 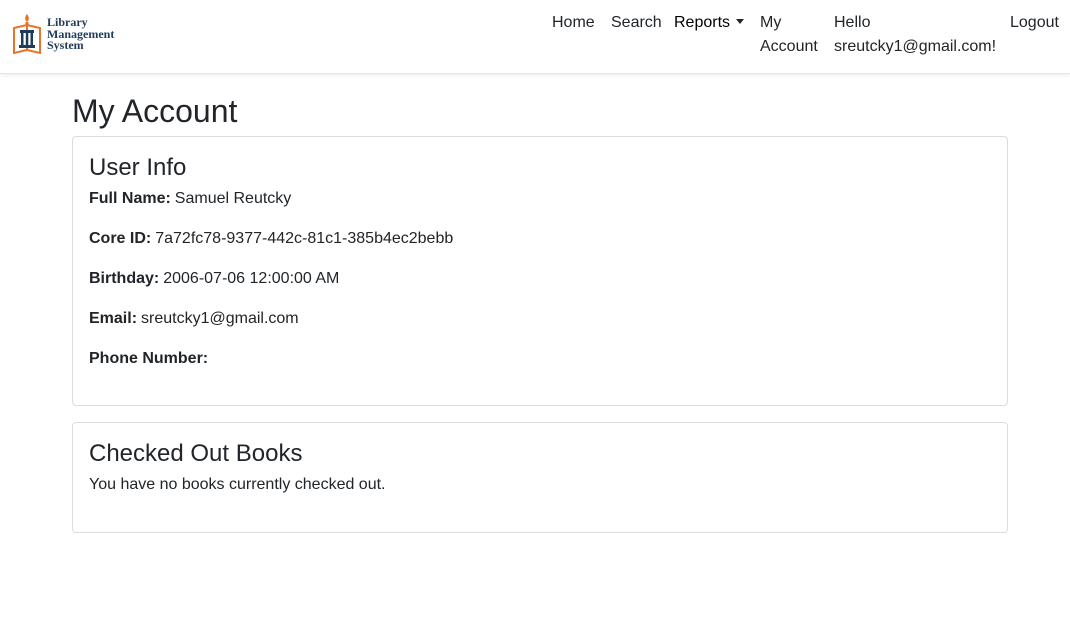 I want to click on full-name-row: Full Name: Samuel Reutcky, so click(x=540, y=199).